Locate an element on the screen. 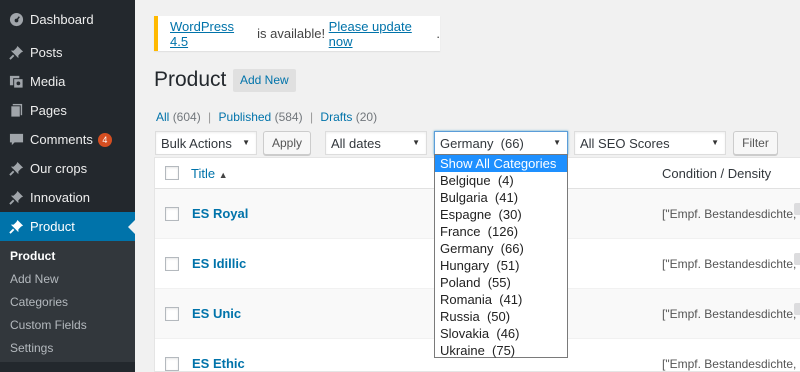  notice-end: . is located at coordinates (438, 33).